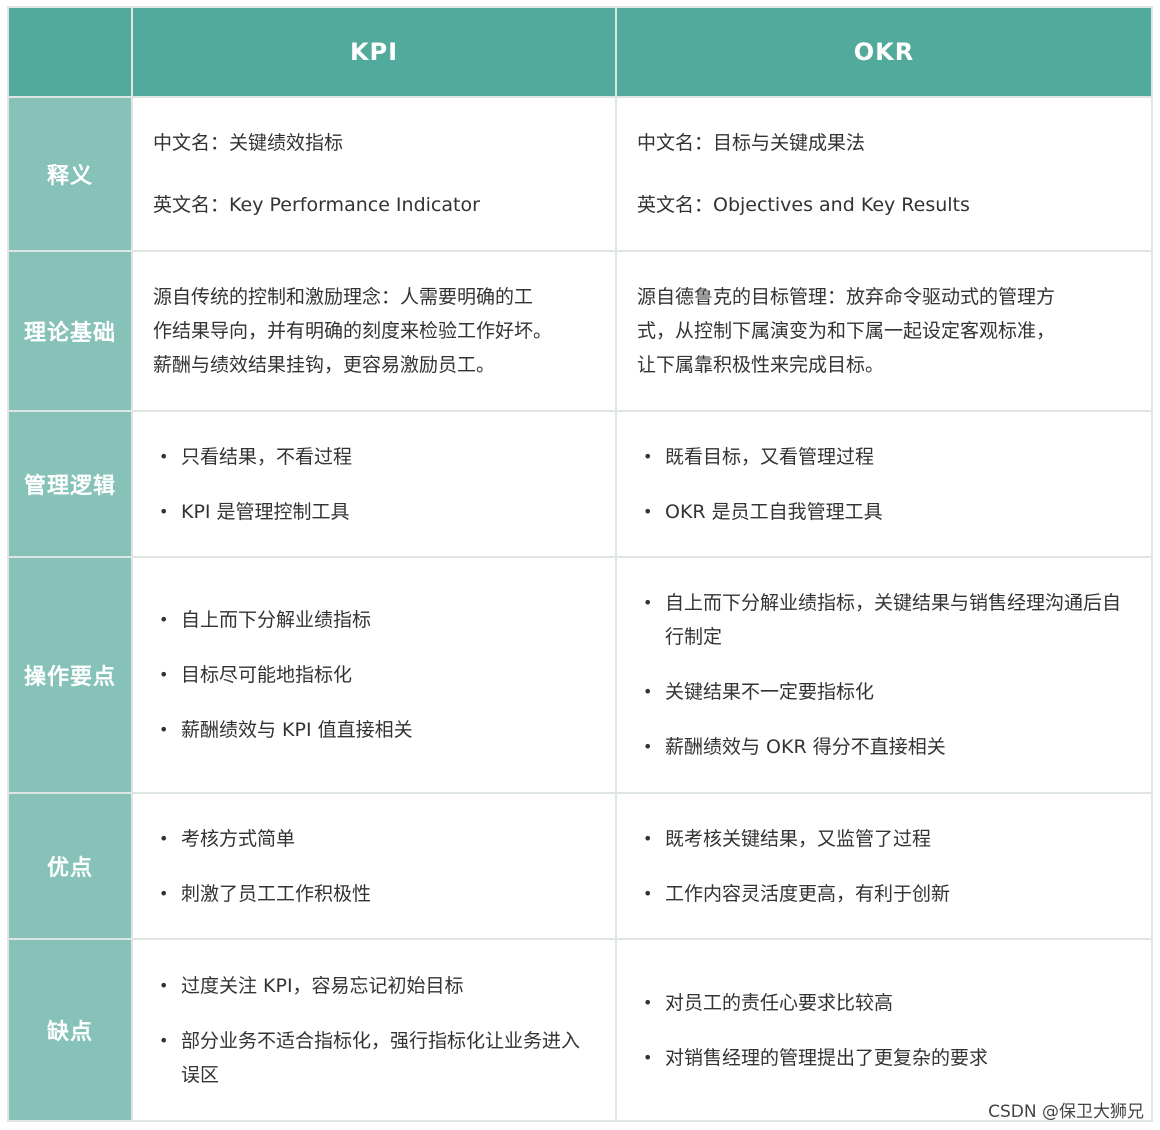 The image size is (1160, 1130). What do you see at coordinates (827, 1057) in the screenshot?
I see `list-item-text: 对销售经理的管理提出了更复杂的要求` at bounding box center [827, 1057].